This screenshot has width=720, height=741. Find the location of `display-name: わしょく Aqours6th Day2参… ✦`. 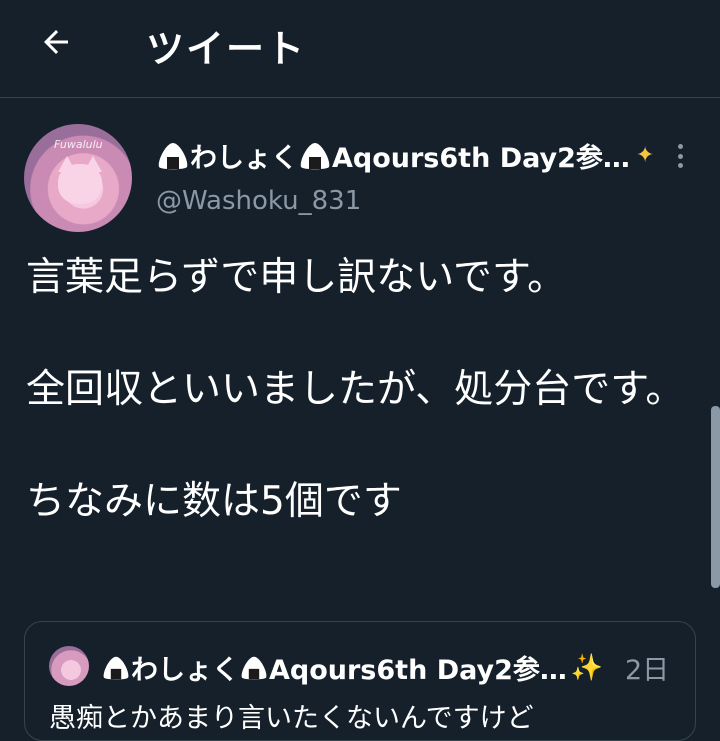

display-name: わしょく Aqours6th Day2参… ✦ is located at coordinates (405, 155).